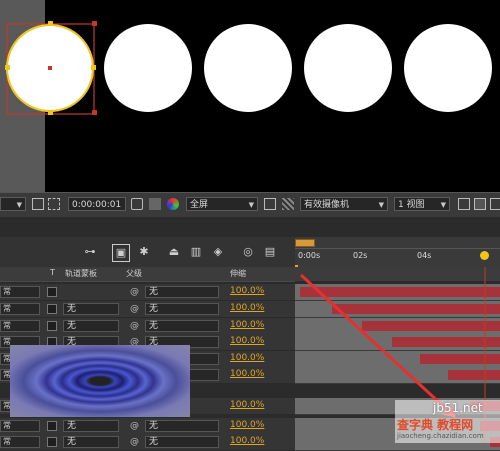 Image resolution: width=500 pixels, height=451 pixels. Describe the element at coordinates (81, 273) in the screenshot. I see `col-track-matte: 轨道蒙板` at that location.